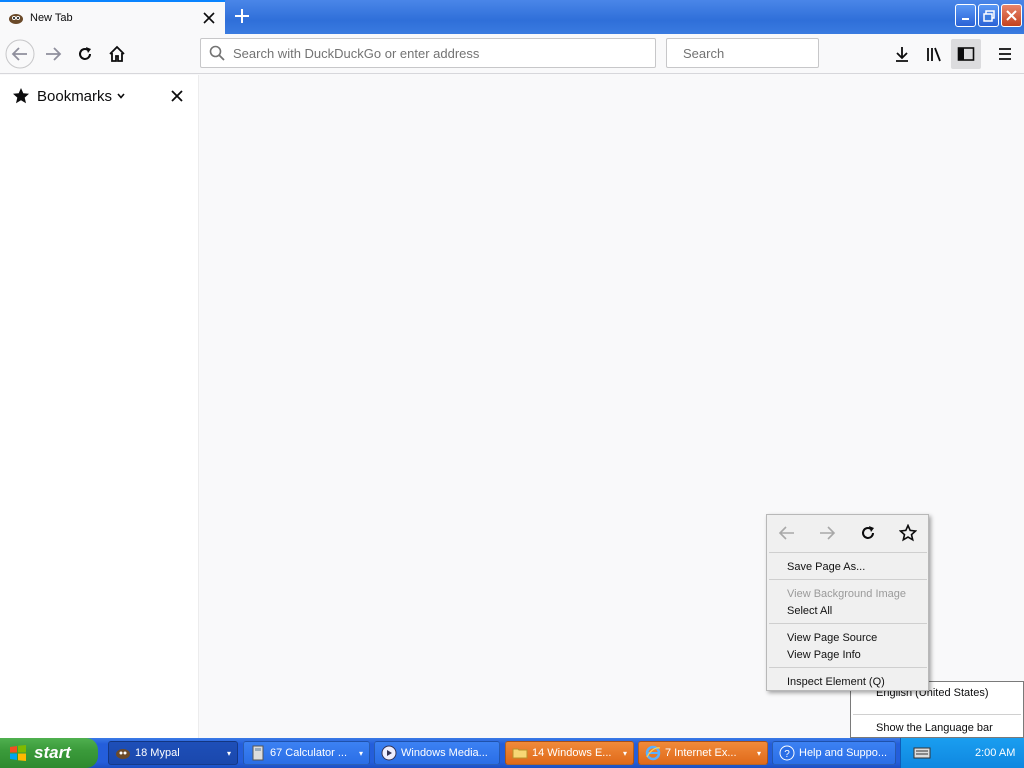 The image size is (1024, 768). I want to click on search-bar, so click(762, 53).